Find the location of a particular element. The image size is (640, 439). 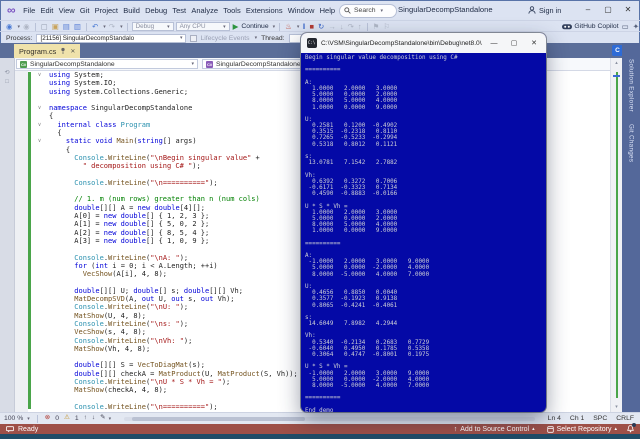

step-out-icon: ↑ is located at coordinates (360, 27).